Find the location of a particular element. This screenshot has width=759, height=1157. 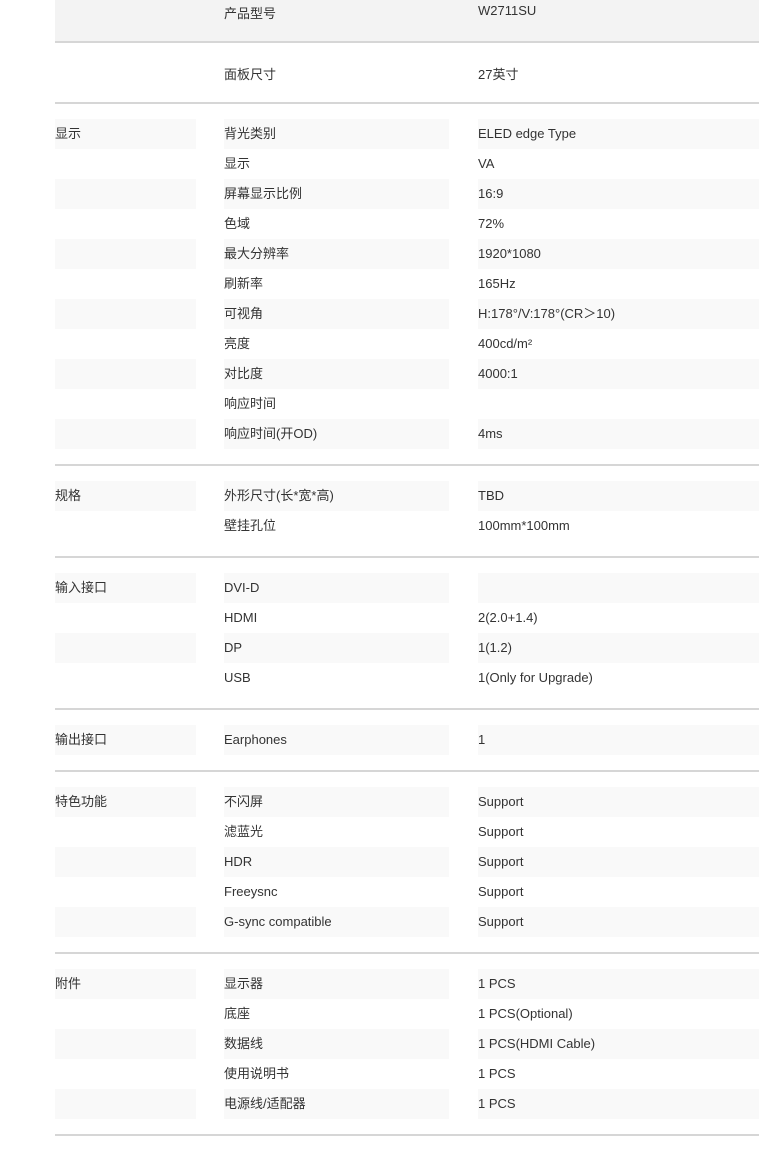

spec-label-cell: 响应时间 is located at coordinates (336, 404).